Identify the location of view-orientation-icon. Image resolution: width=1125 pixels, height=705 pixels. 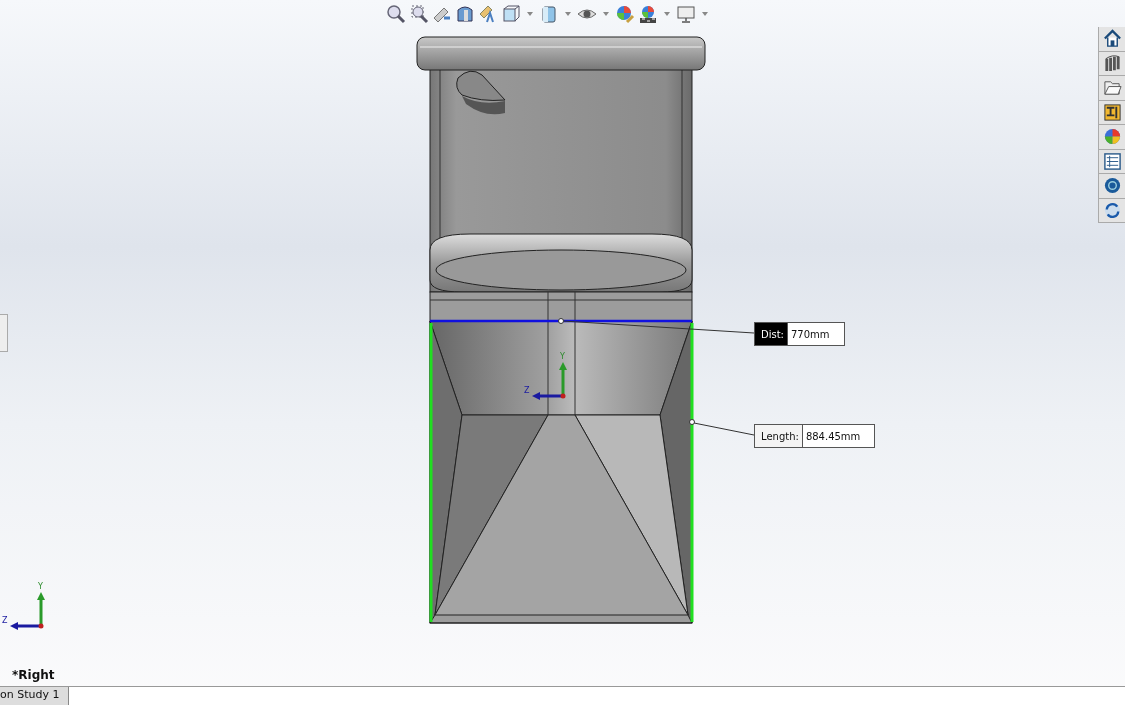
(511, 14).